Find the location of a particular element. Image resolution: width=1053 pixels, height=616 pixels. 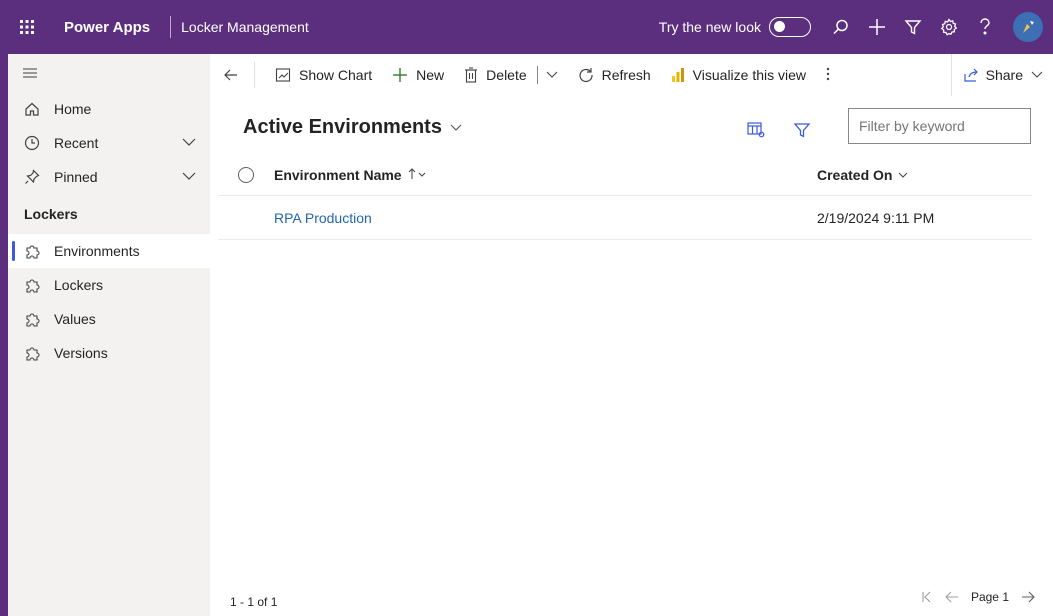

next-page-icon is located at coordinates (1028, 597).